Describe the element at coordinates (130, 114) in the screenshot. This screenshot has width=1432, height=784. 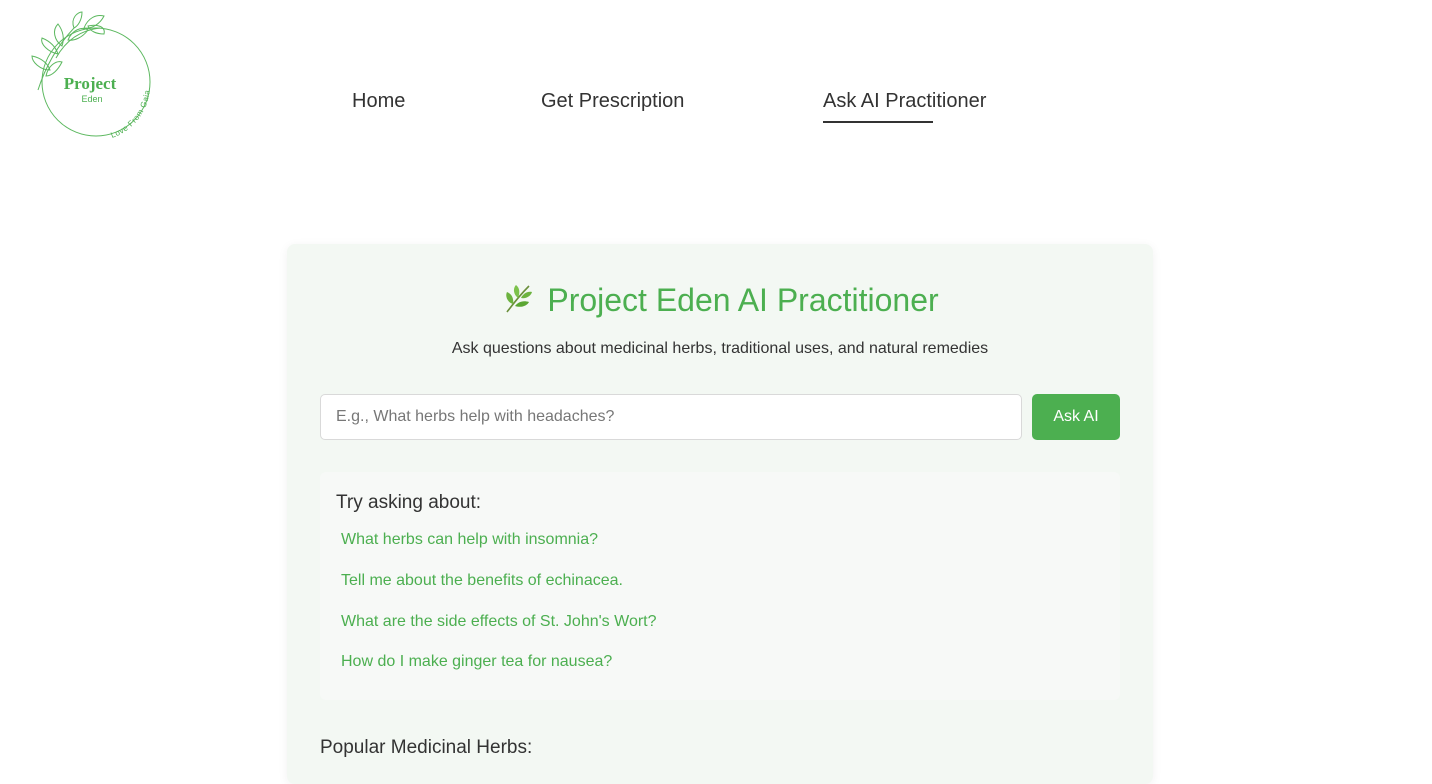
I see `svg-text: Love From Gaia` at that location.